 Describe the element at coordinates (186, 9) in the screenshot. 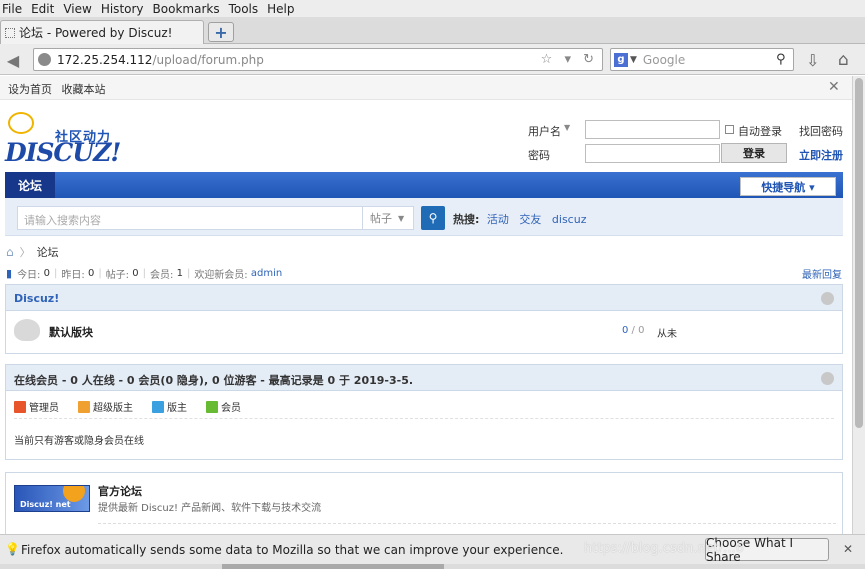

I see `menu-bookmarks: Bookmarks` at that location.